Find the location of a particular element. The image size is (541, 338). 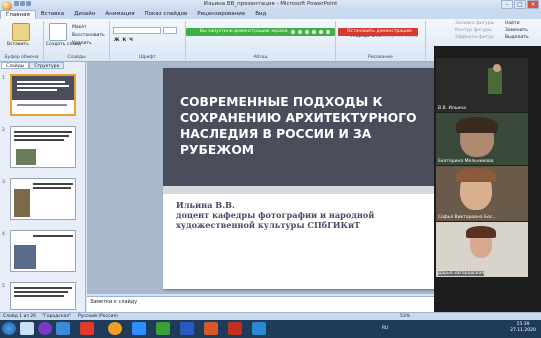

participant-tile-1: В.В. Ильина is located at coordinates (482, 85).